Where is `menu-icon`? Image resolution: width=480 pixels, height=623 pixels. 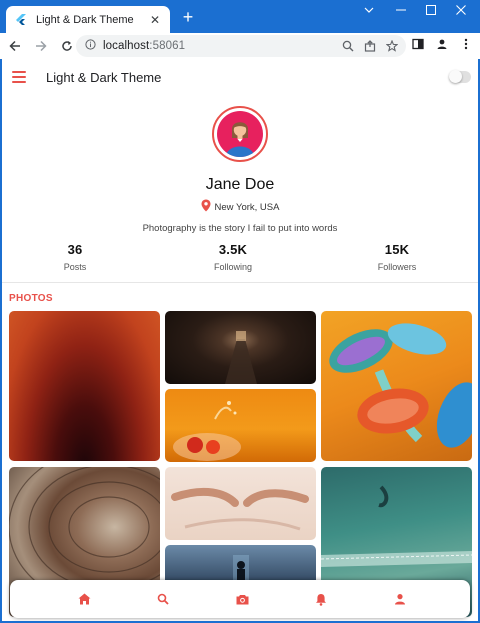
menu-icon is located at coordinates (19, 77).